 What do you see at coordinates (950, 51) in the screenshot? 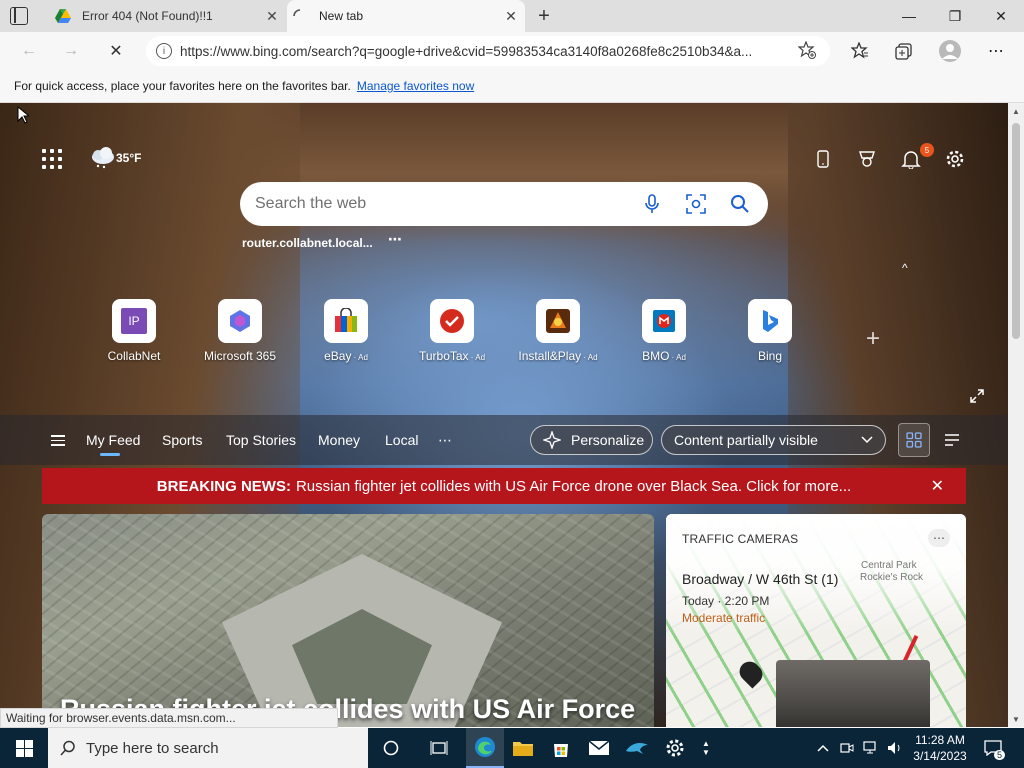
I see `profile-avatar` at bounding box center [950, 51].